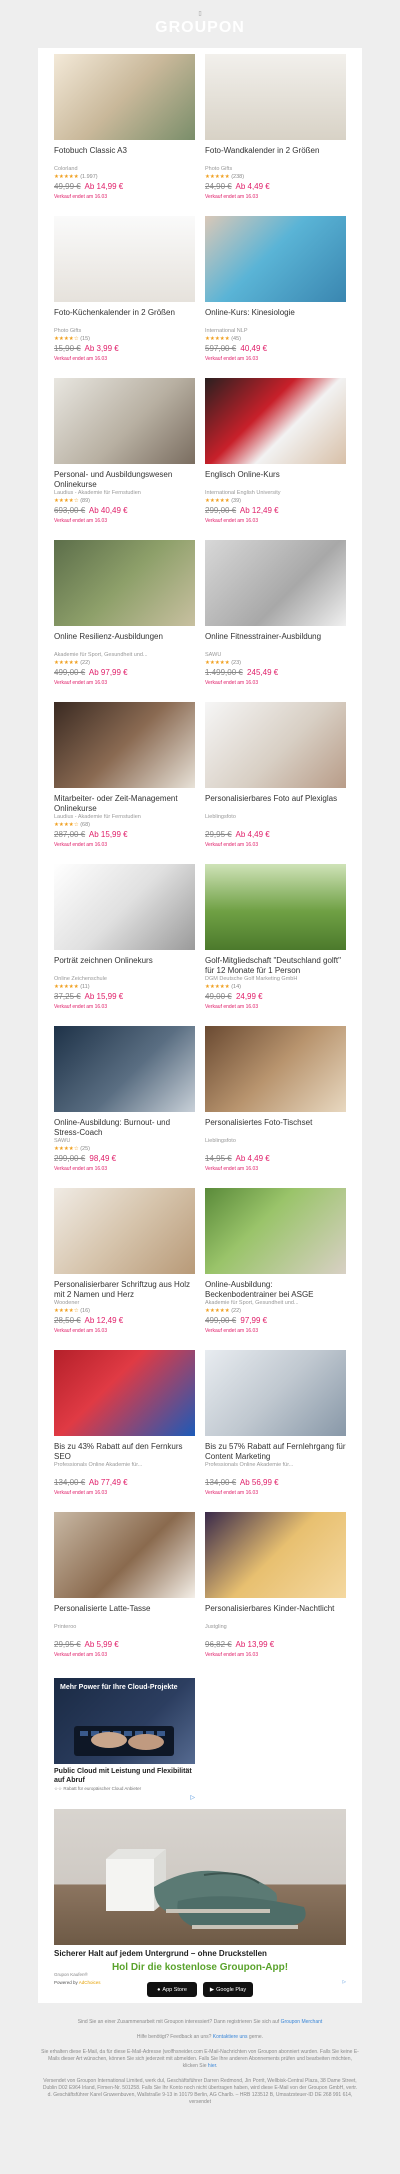 This screenshot has width=400, height=2174. What do you see at coordinates (275, 1613) in the screenshot?
I see `deal-title: Personalisierbares Kinder-Nachtlicht` at bounding box center [275, 1613].